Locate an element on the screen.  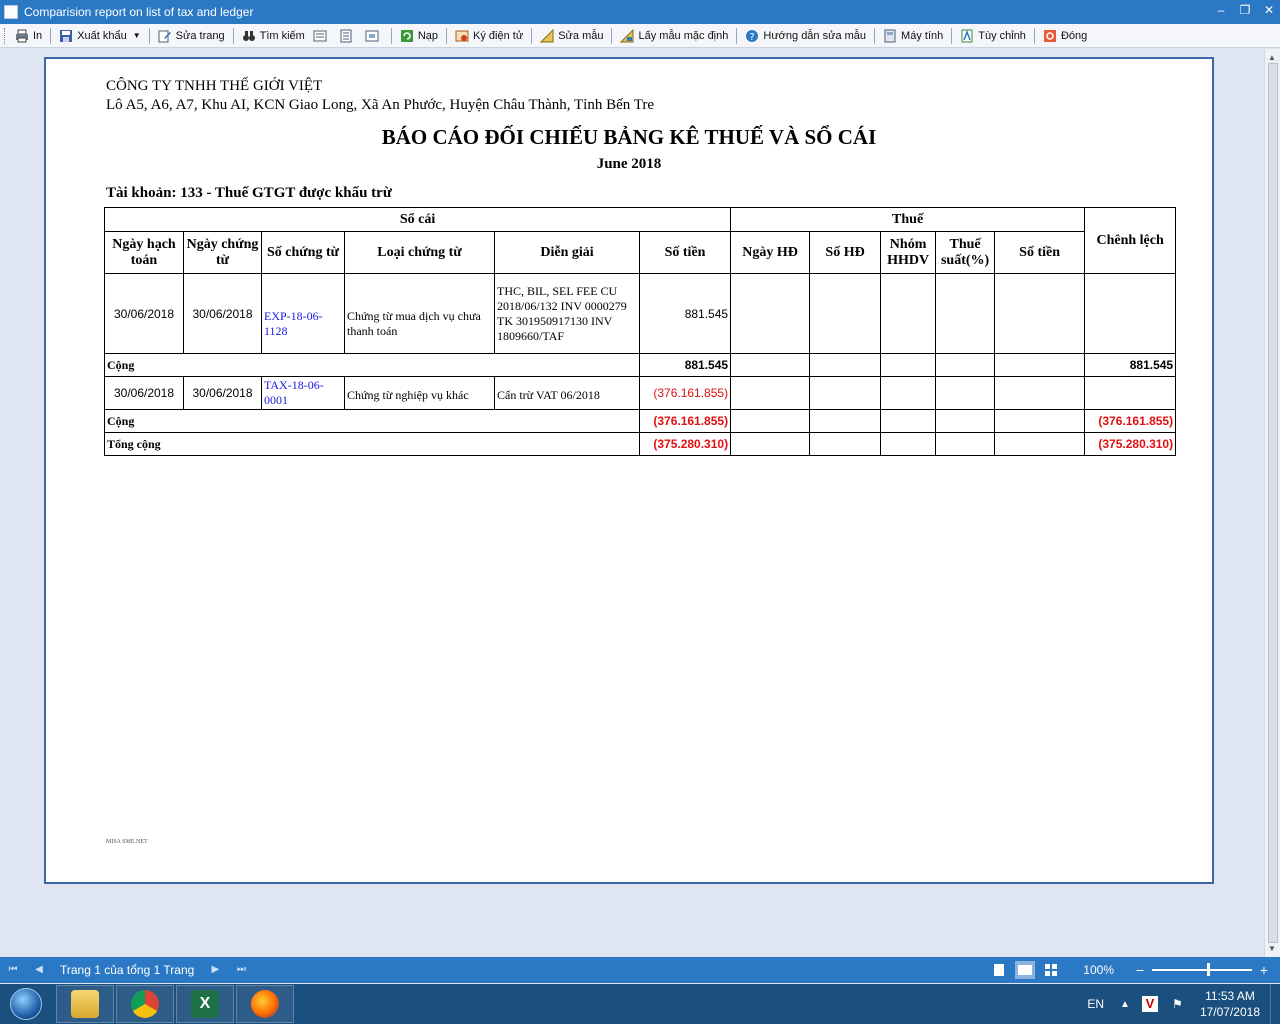
total-amount: (375.280.310) is located at coordinates (685, 444).